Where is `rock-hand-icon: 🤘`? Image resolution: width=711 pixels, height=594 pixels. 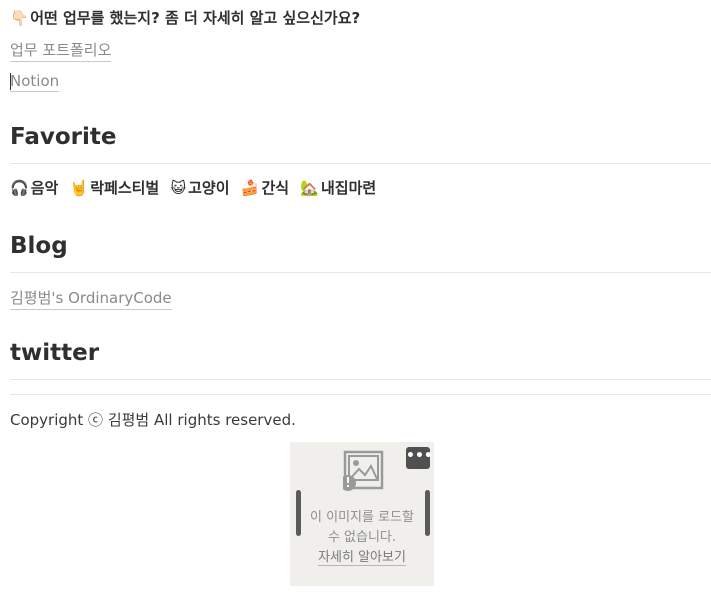 rock-hand-icon: 🤘 is located at coordinates (79, 188).